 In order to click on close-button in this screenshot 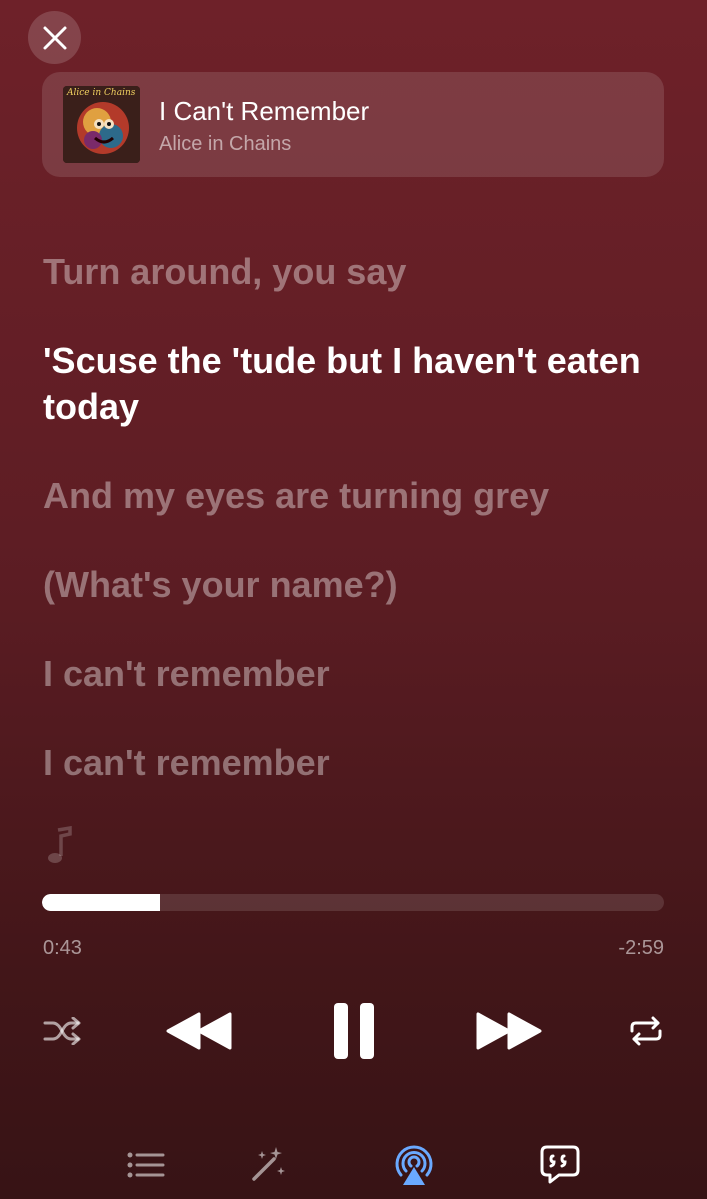, I will do `click(54, 37)`.